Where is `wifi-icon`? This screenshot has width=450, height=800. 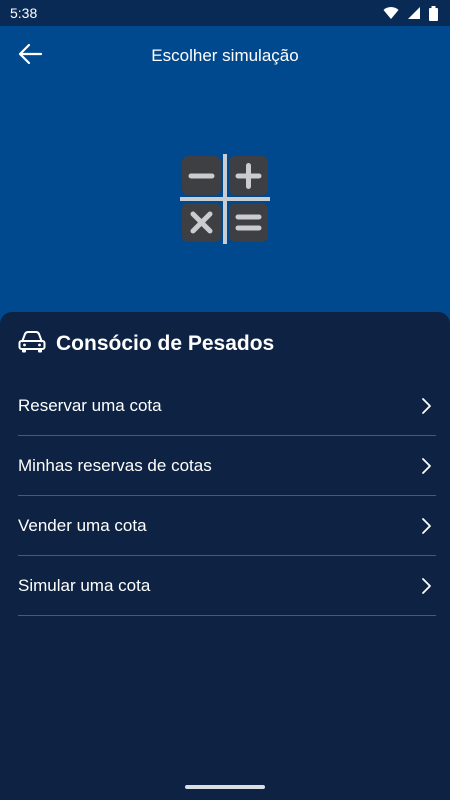
wifi-icon is located at coordinates (391, 13).